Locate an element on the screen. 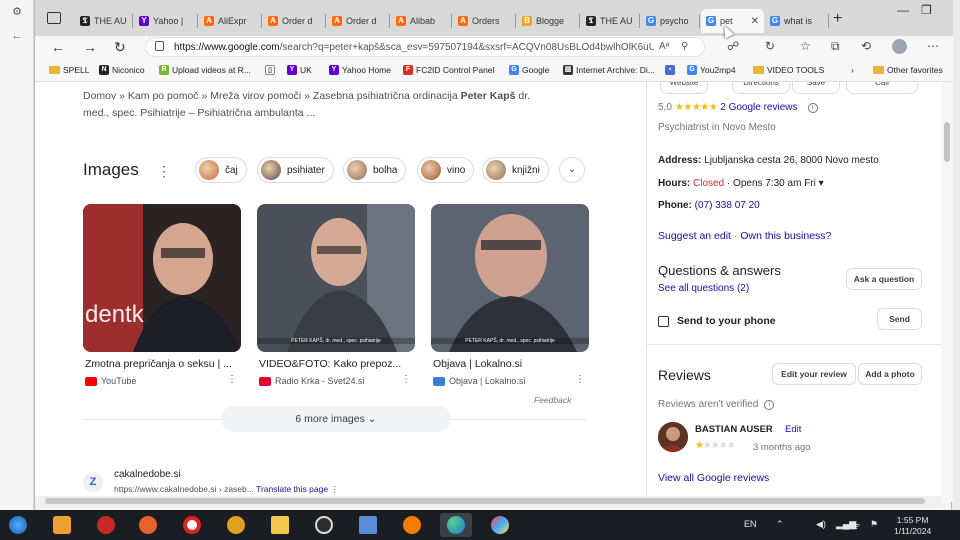 This screenshot has height=540, width=960. own-business-link: Own this business? is located at coordinates (785, 236).